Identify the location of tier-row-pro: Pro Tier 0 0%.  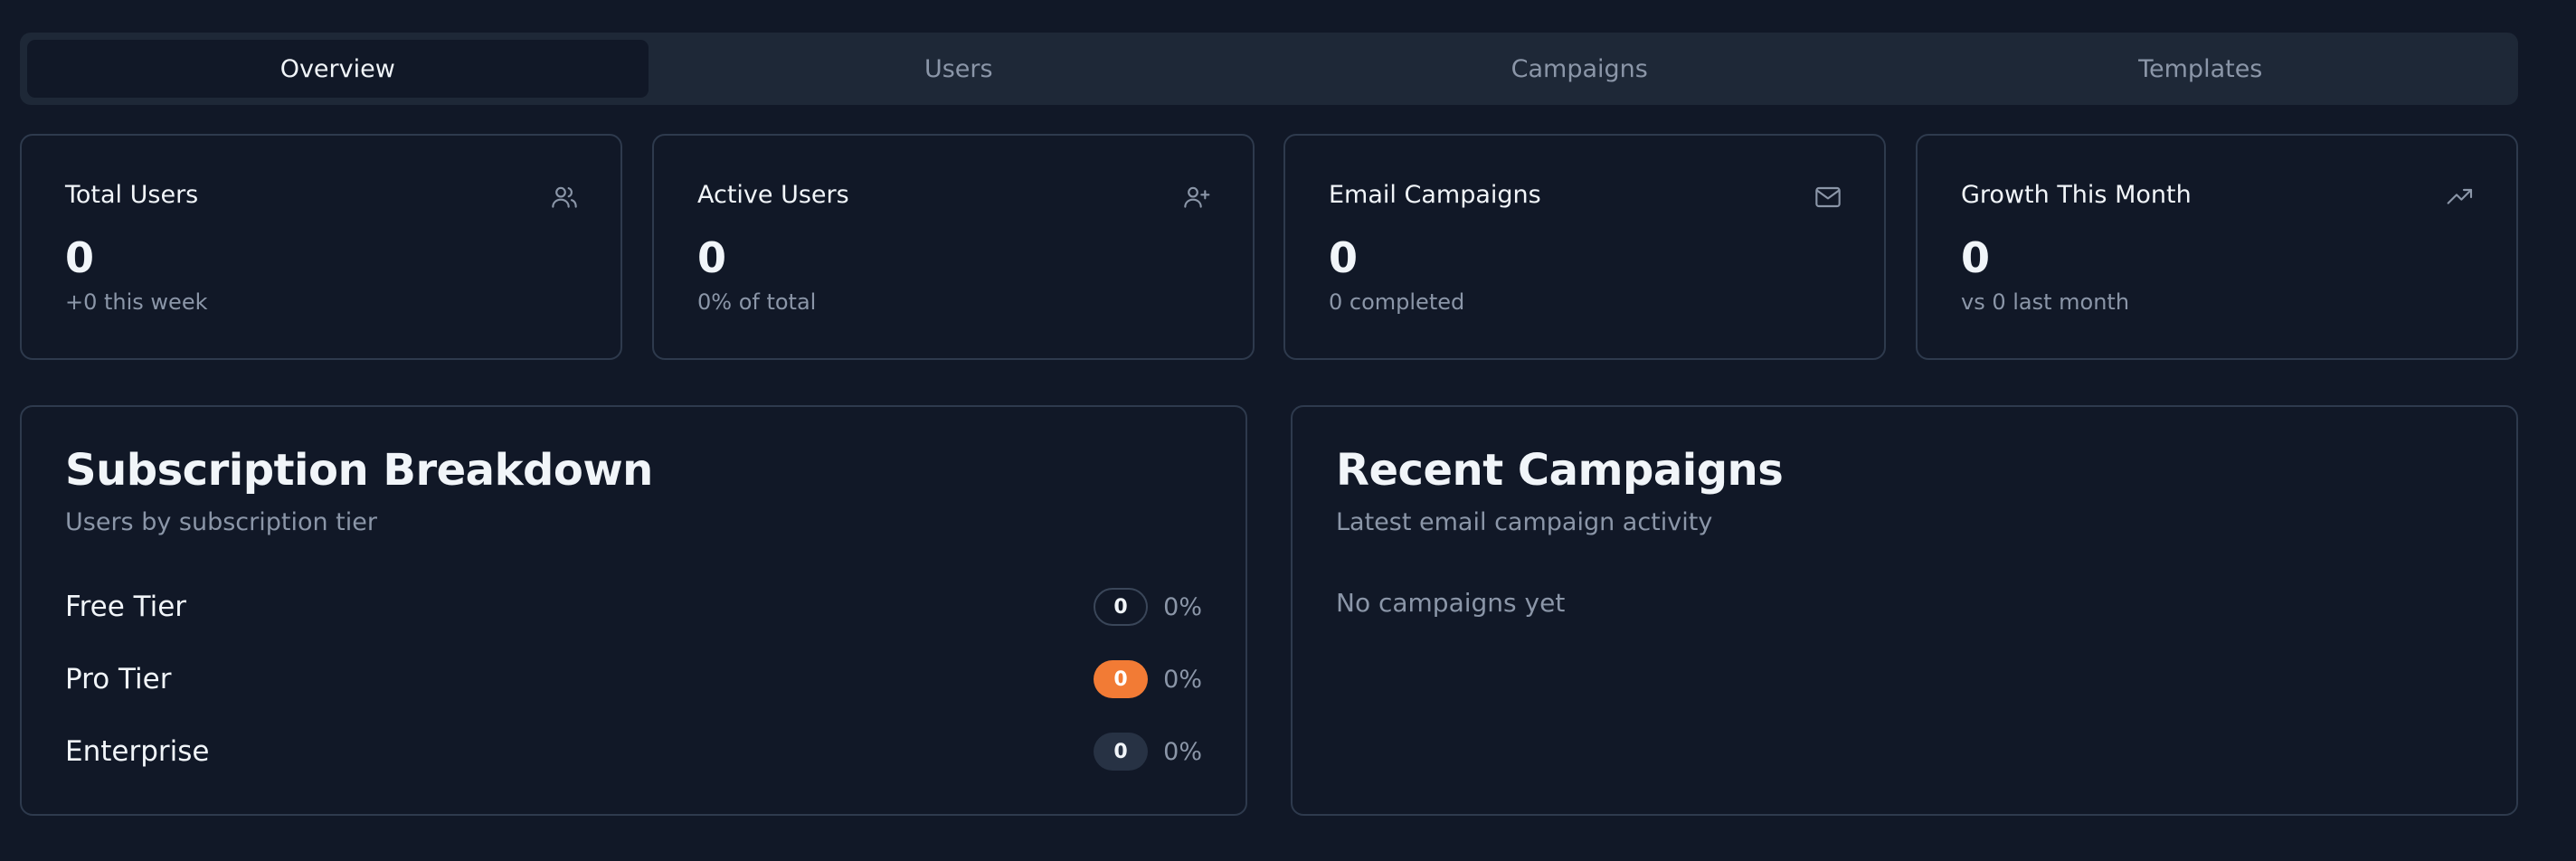
(633, 679).